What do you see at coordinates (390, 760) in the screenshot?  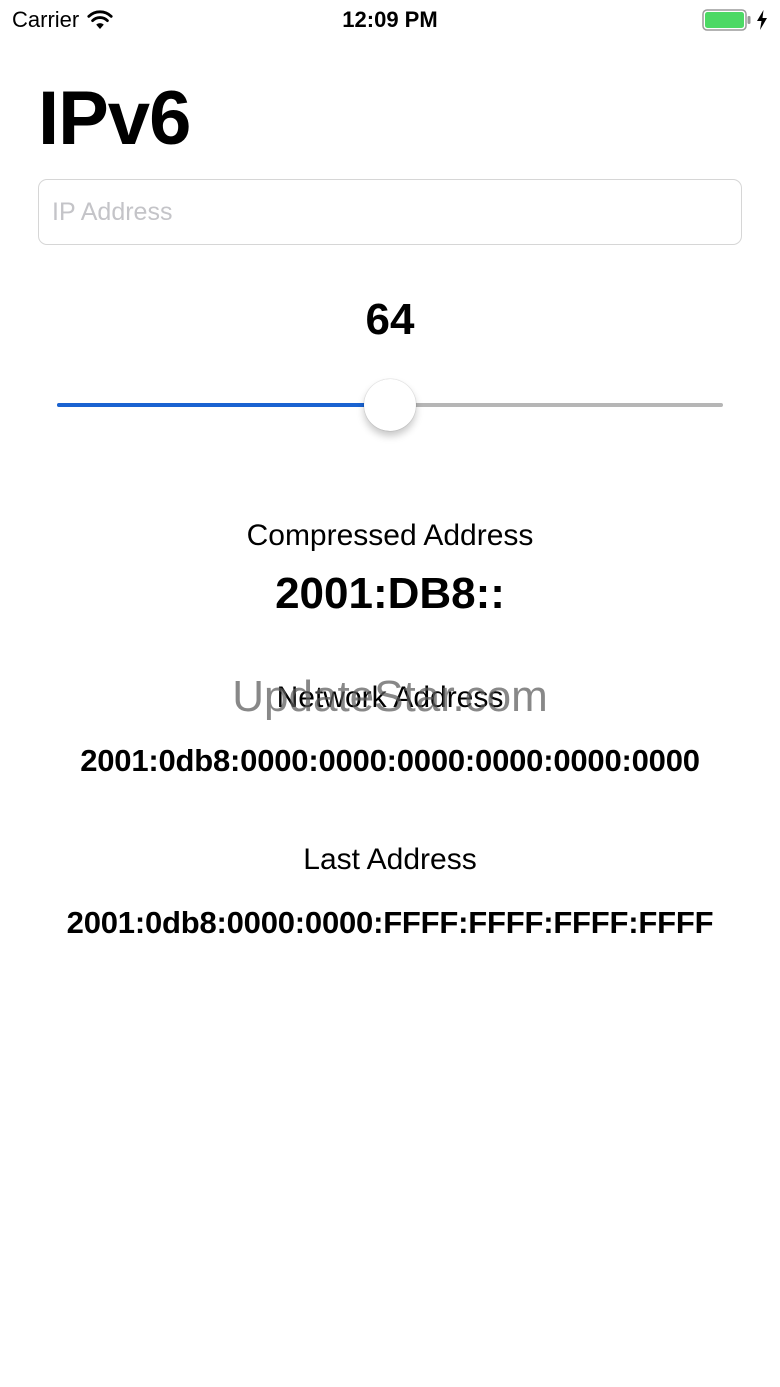 I see `network-address-value: 2001:0db8:0000:0000:0000:0000:0000:0000` at bounding box center [390, 760].